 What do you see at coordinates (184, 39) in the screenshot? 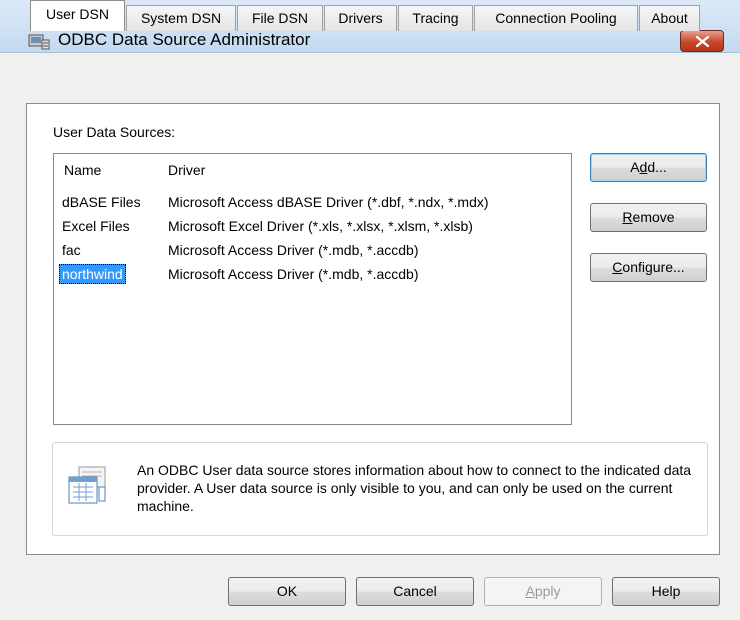
I see `window-title: ODBC Data Source Administrator` at bounding box center [184, 39].